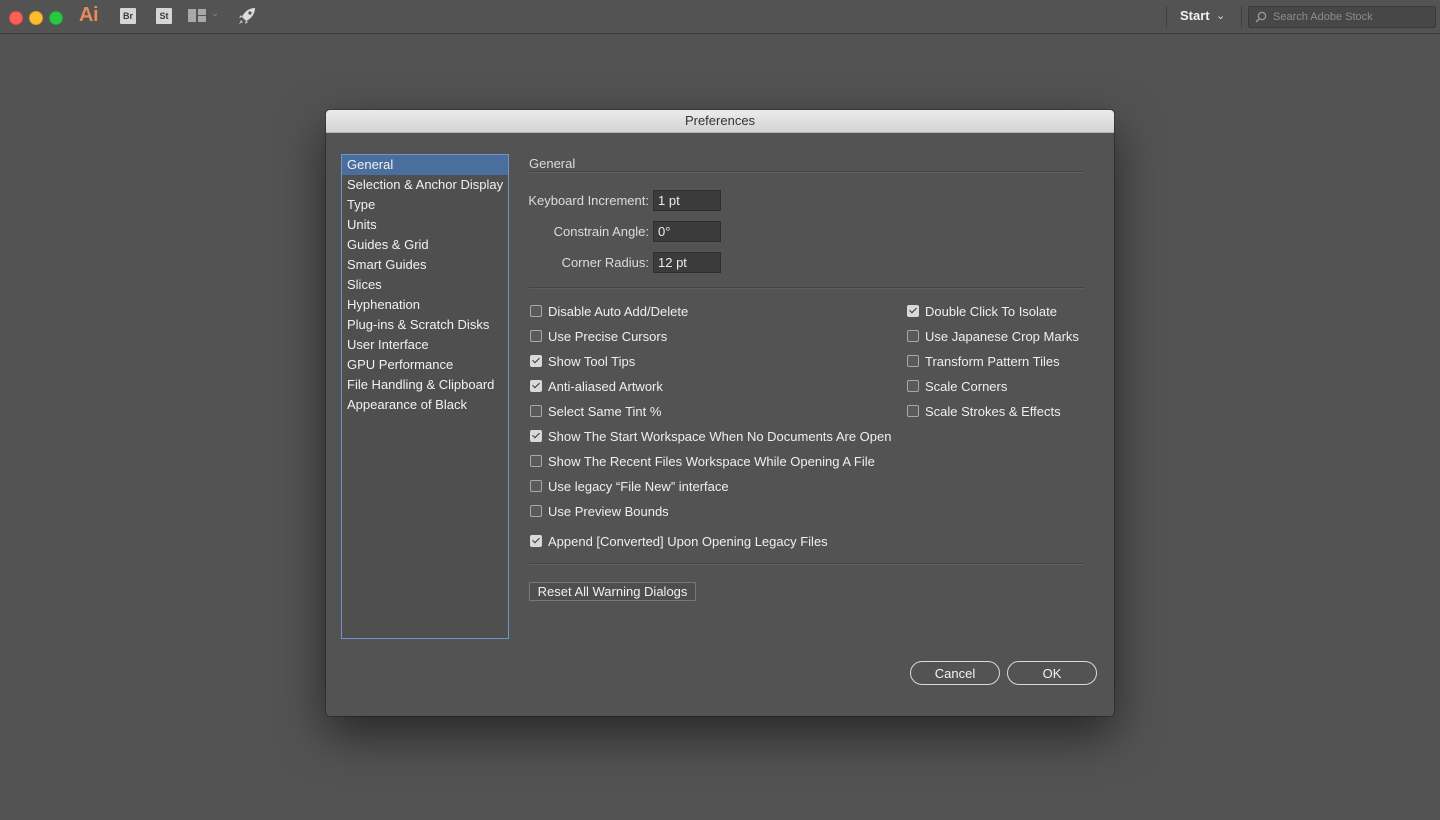  What do you see at coordinates (601, 231) in the screenshot?
I see `constrain-angle-label: Constrain Angle:` at bounding box center [601, 231].